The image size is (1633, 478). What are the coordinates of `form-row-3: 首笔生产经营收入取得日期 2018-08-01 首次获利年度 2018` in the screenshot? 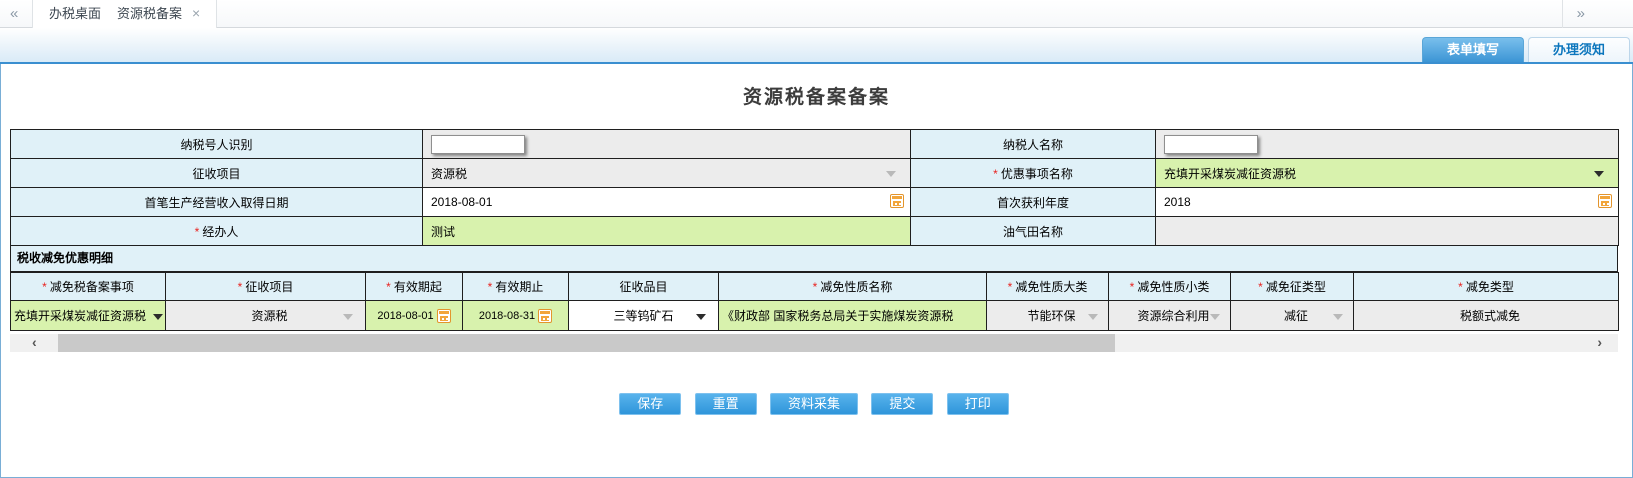 It's located at (814, 202).